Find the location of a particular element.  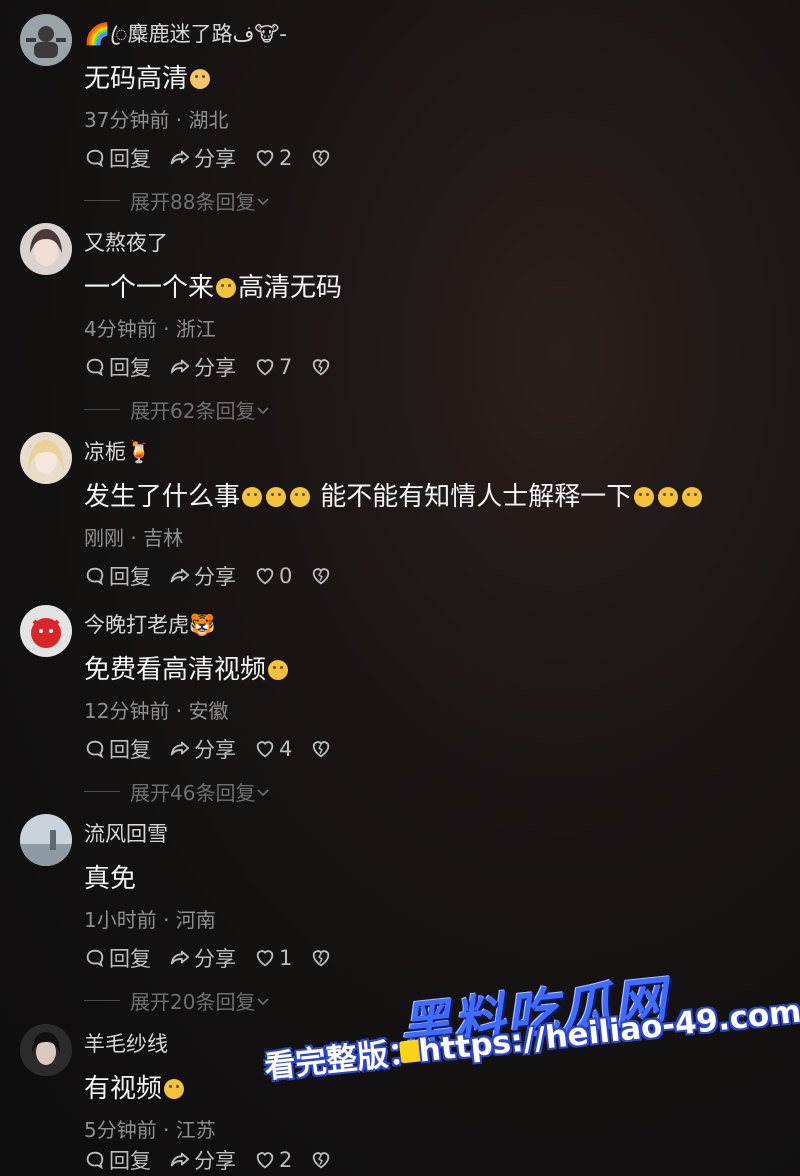

username: 🌈ꦿ麋鹿迷了路ف🐮- is located at coordinates (185, 39).